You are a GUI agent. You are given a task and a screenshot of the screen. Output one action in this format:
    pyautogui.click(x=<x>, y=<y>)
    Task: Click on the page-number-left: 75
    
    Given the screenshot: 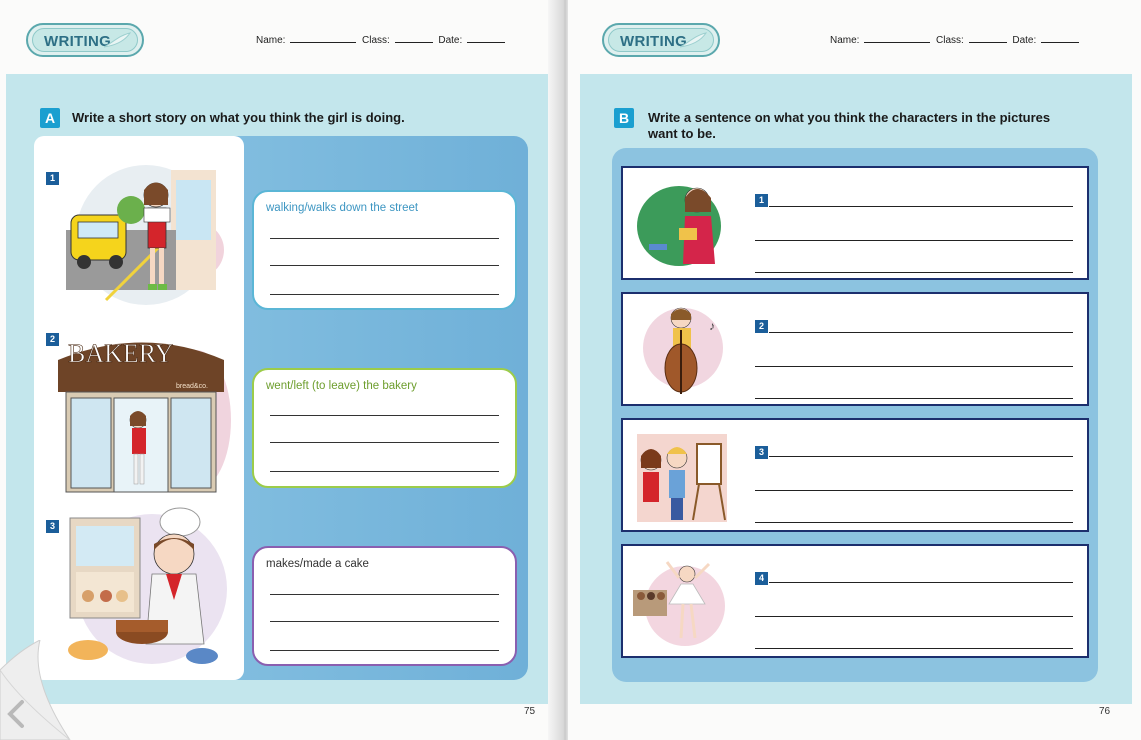 What is the action you would take?
    pyautogui.click(x=530, y=711)
    